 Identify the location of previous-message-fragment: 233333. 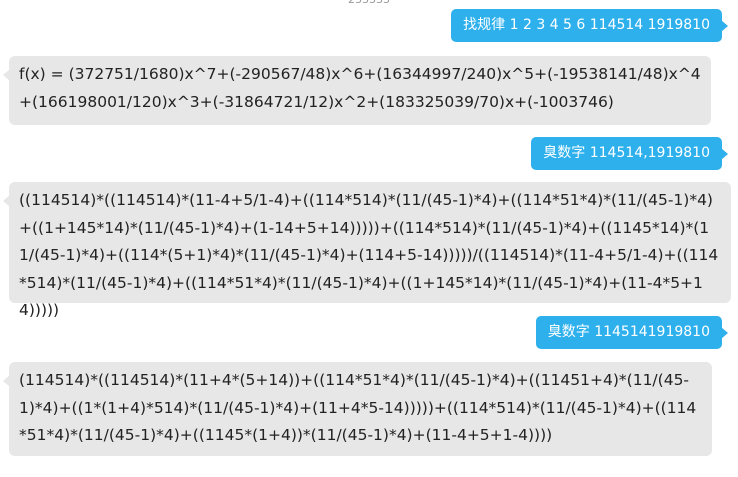
(369, 3).